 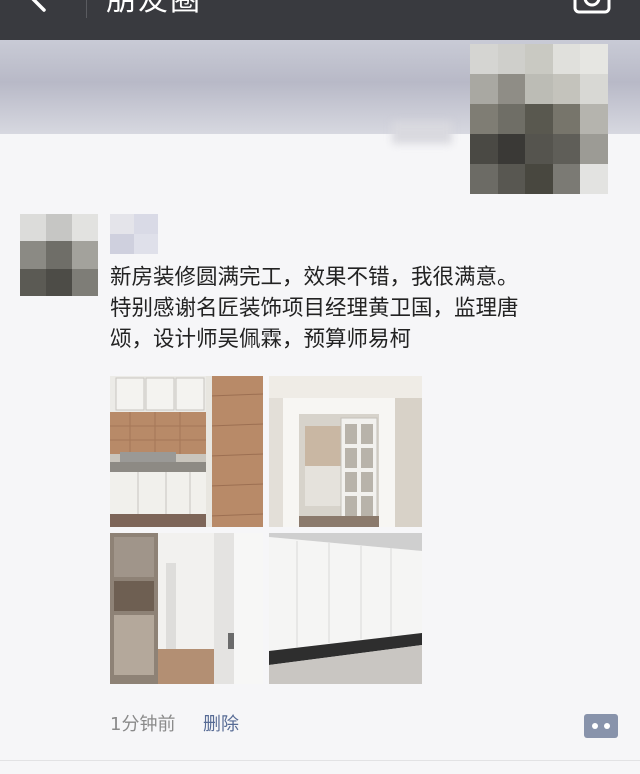 I want to click on cover-name-mosaic, so click(x=422, y=133).